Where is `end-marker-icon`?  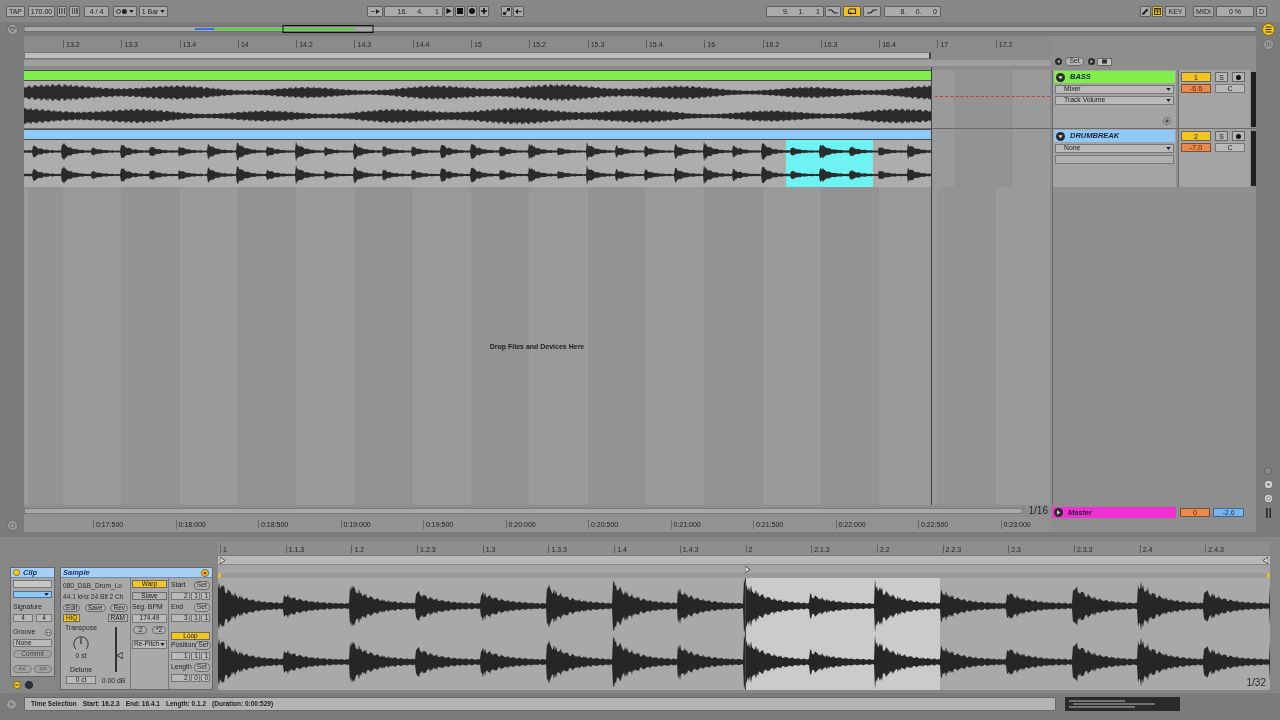
end-marker-icon is located at coordinates (1265, 560).